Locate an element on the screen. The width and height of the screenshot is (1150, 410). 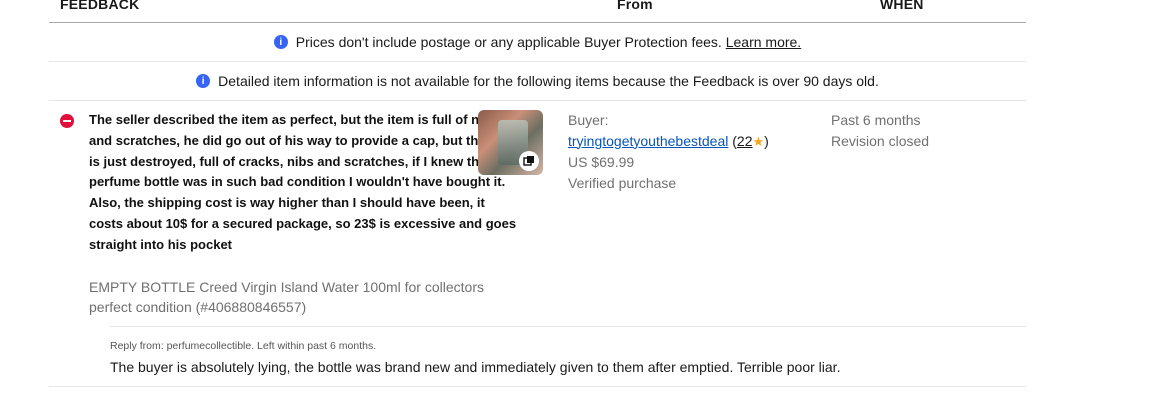
header-feedback: FEEDBACK is located at coordinates (100, 6).